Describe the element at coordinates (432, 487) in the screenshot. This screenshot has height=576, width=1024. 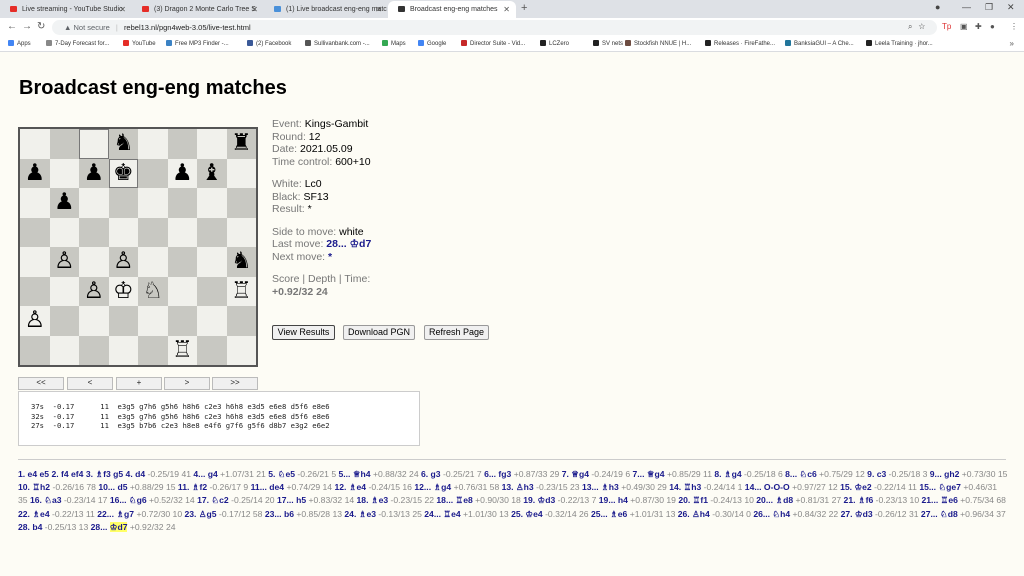
I see `move-link: 12... ♗g4` at that location.